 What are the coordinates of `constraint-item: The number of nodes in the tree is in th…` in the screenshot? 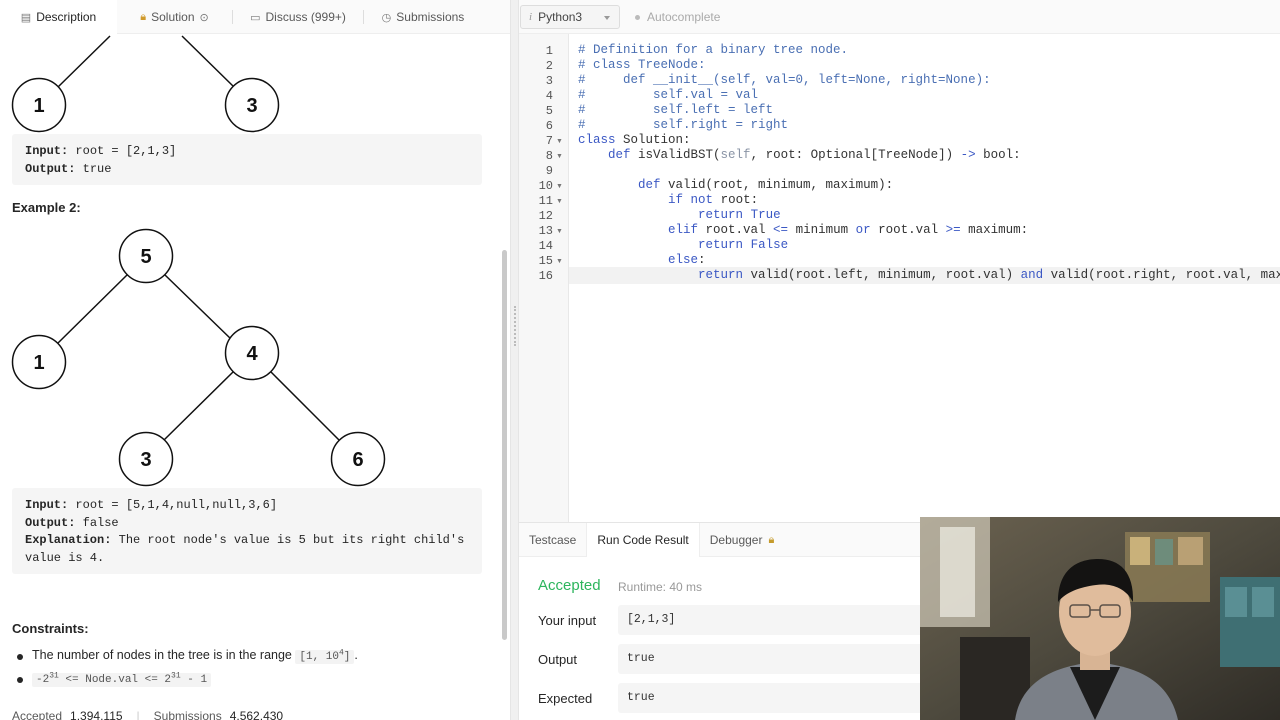 It's located at (187, 657).